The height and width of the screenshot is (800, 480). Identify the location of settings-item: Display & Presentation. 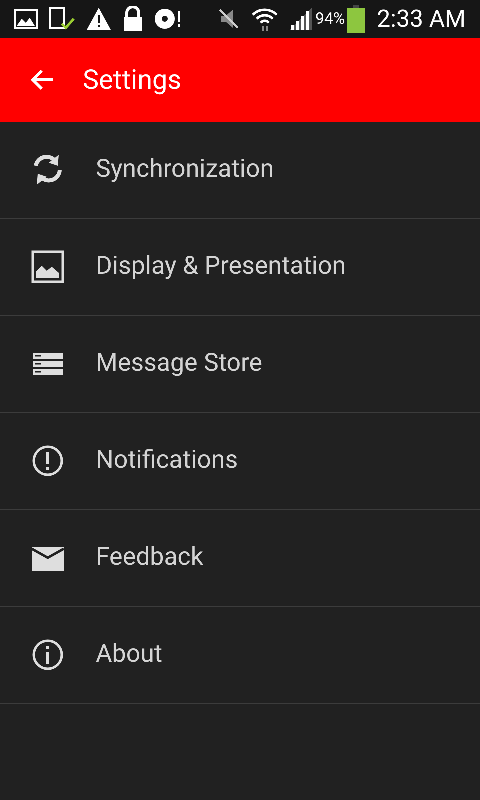
(240, 267).